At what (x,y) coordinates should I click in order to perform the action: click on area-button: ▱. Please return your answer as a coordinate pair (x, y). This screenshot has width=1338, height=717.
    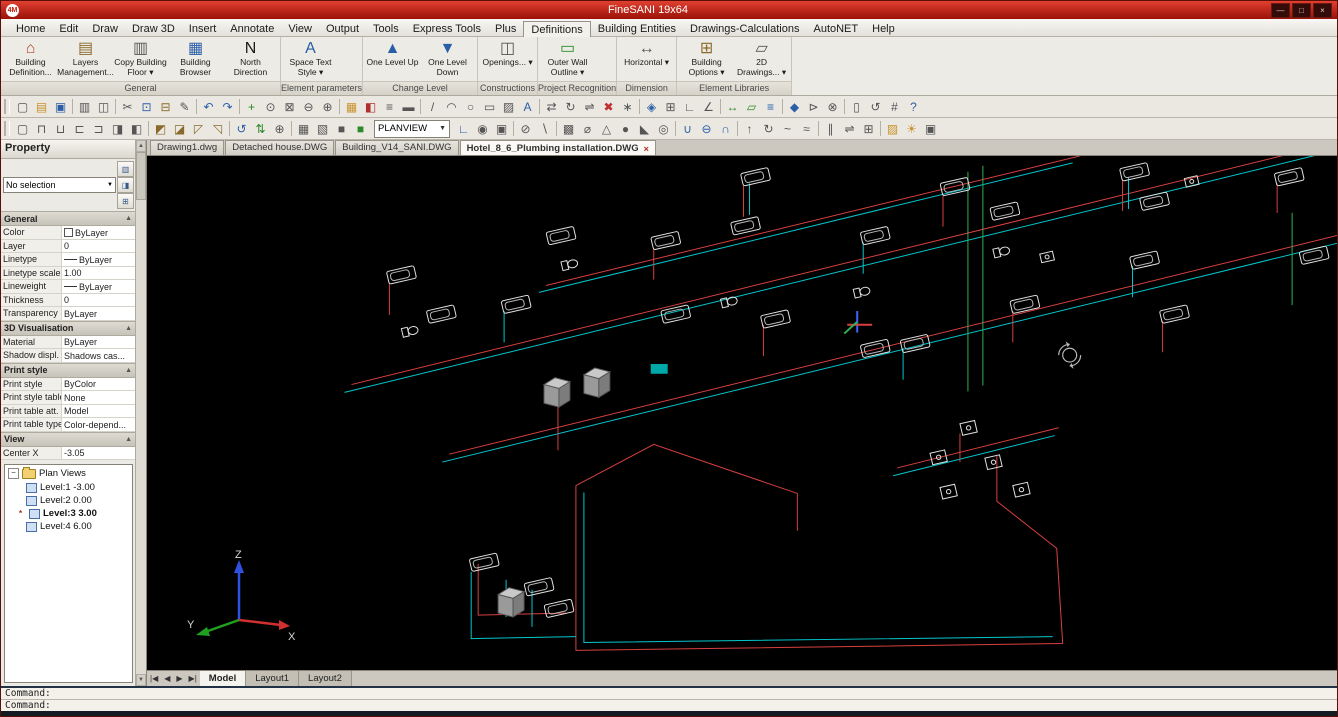
    Looking at the image, I should click on (751, 107).